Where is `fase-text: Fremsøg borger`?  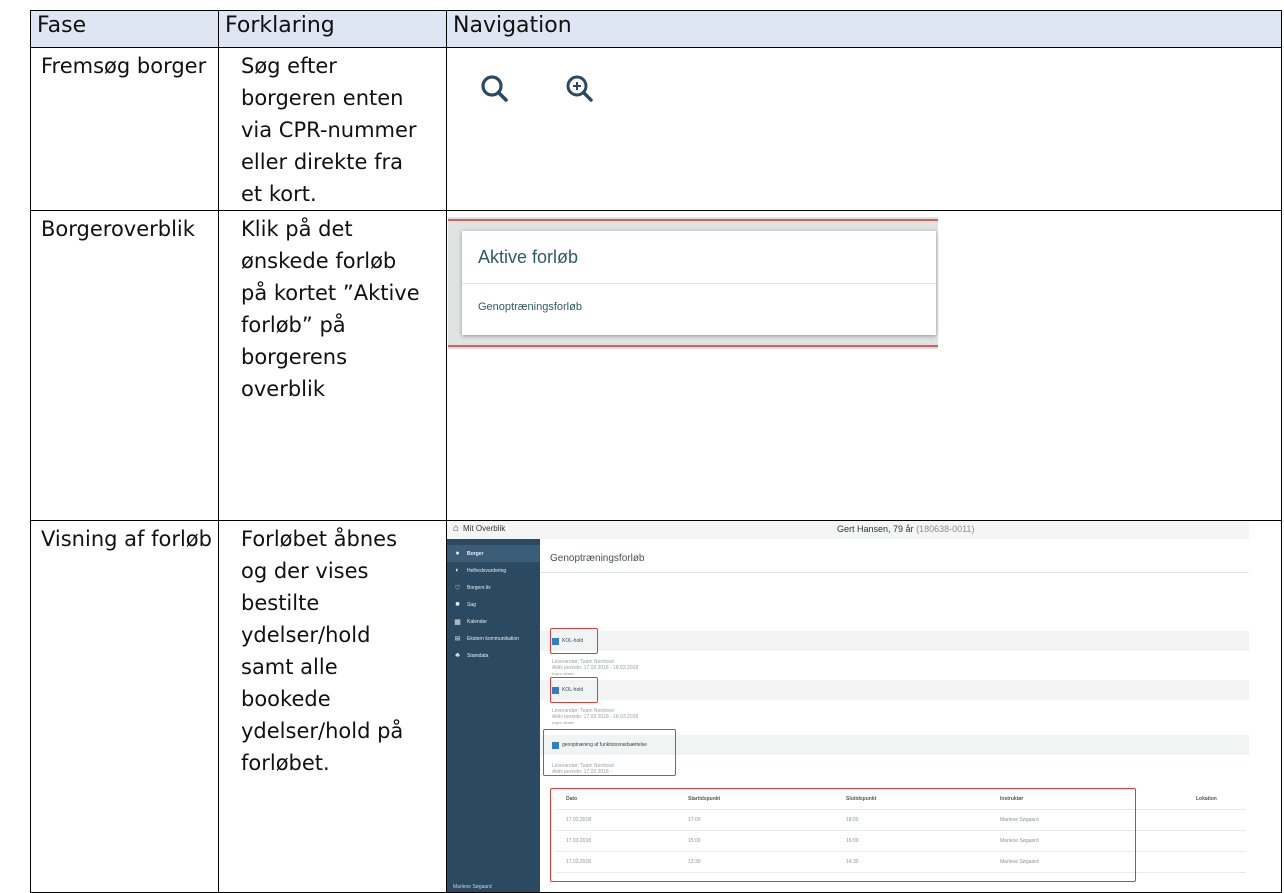 fase-text: Fremsøg borger is located at coordinates (124, 66).